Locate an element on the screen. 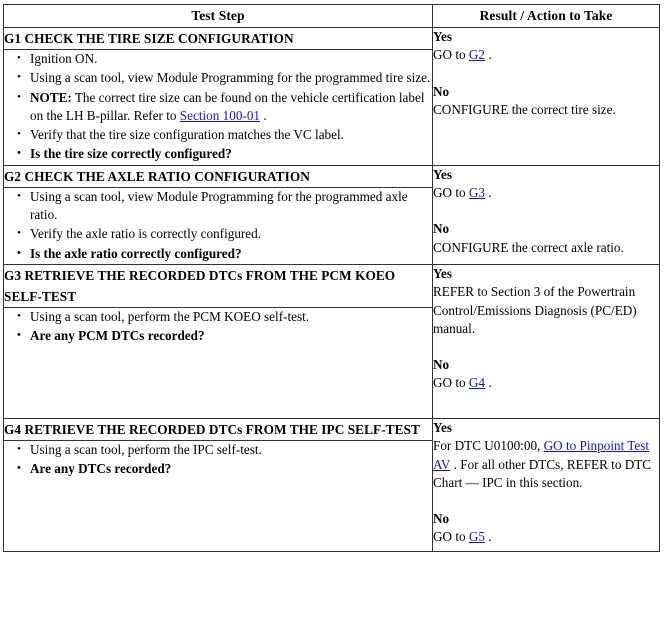  result-yes-prefix-g1: GO to is located at coordinates (451, 55).